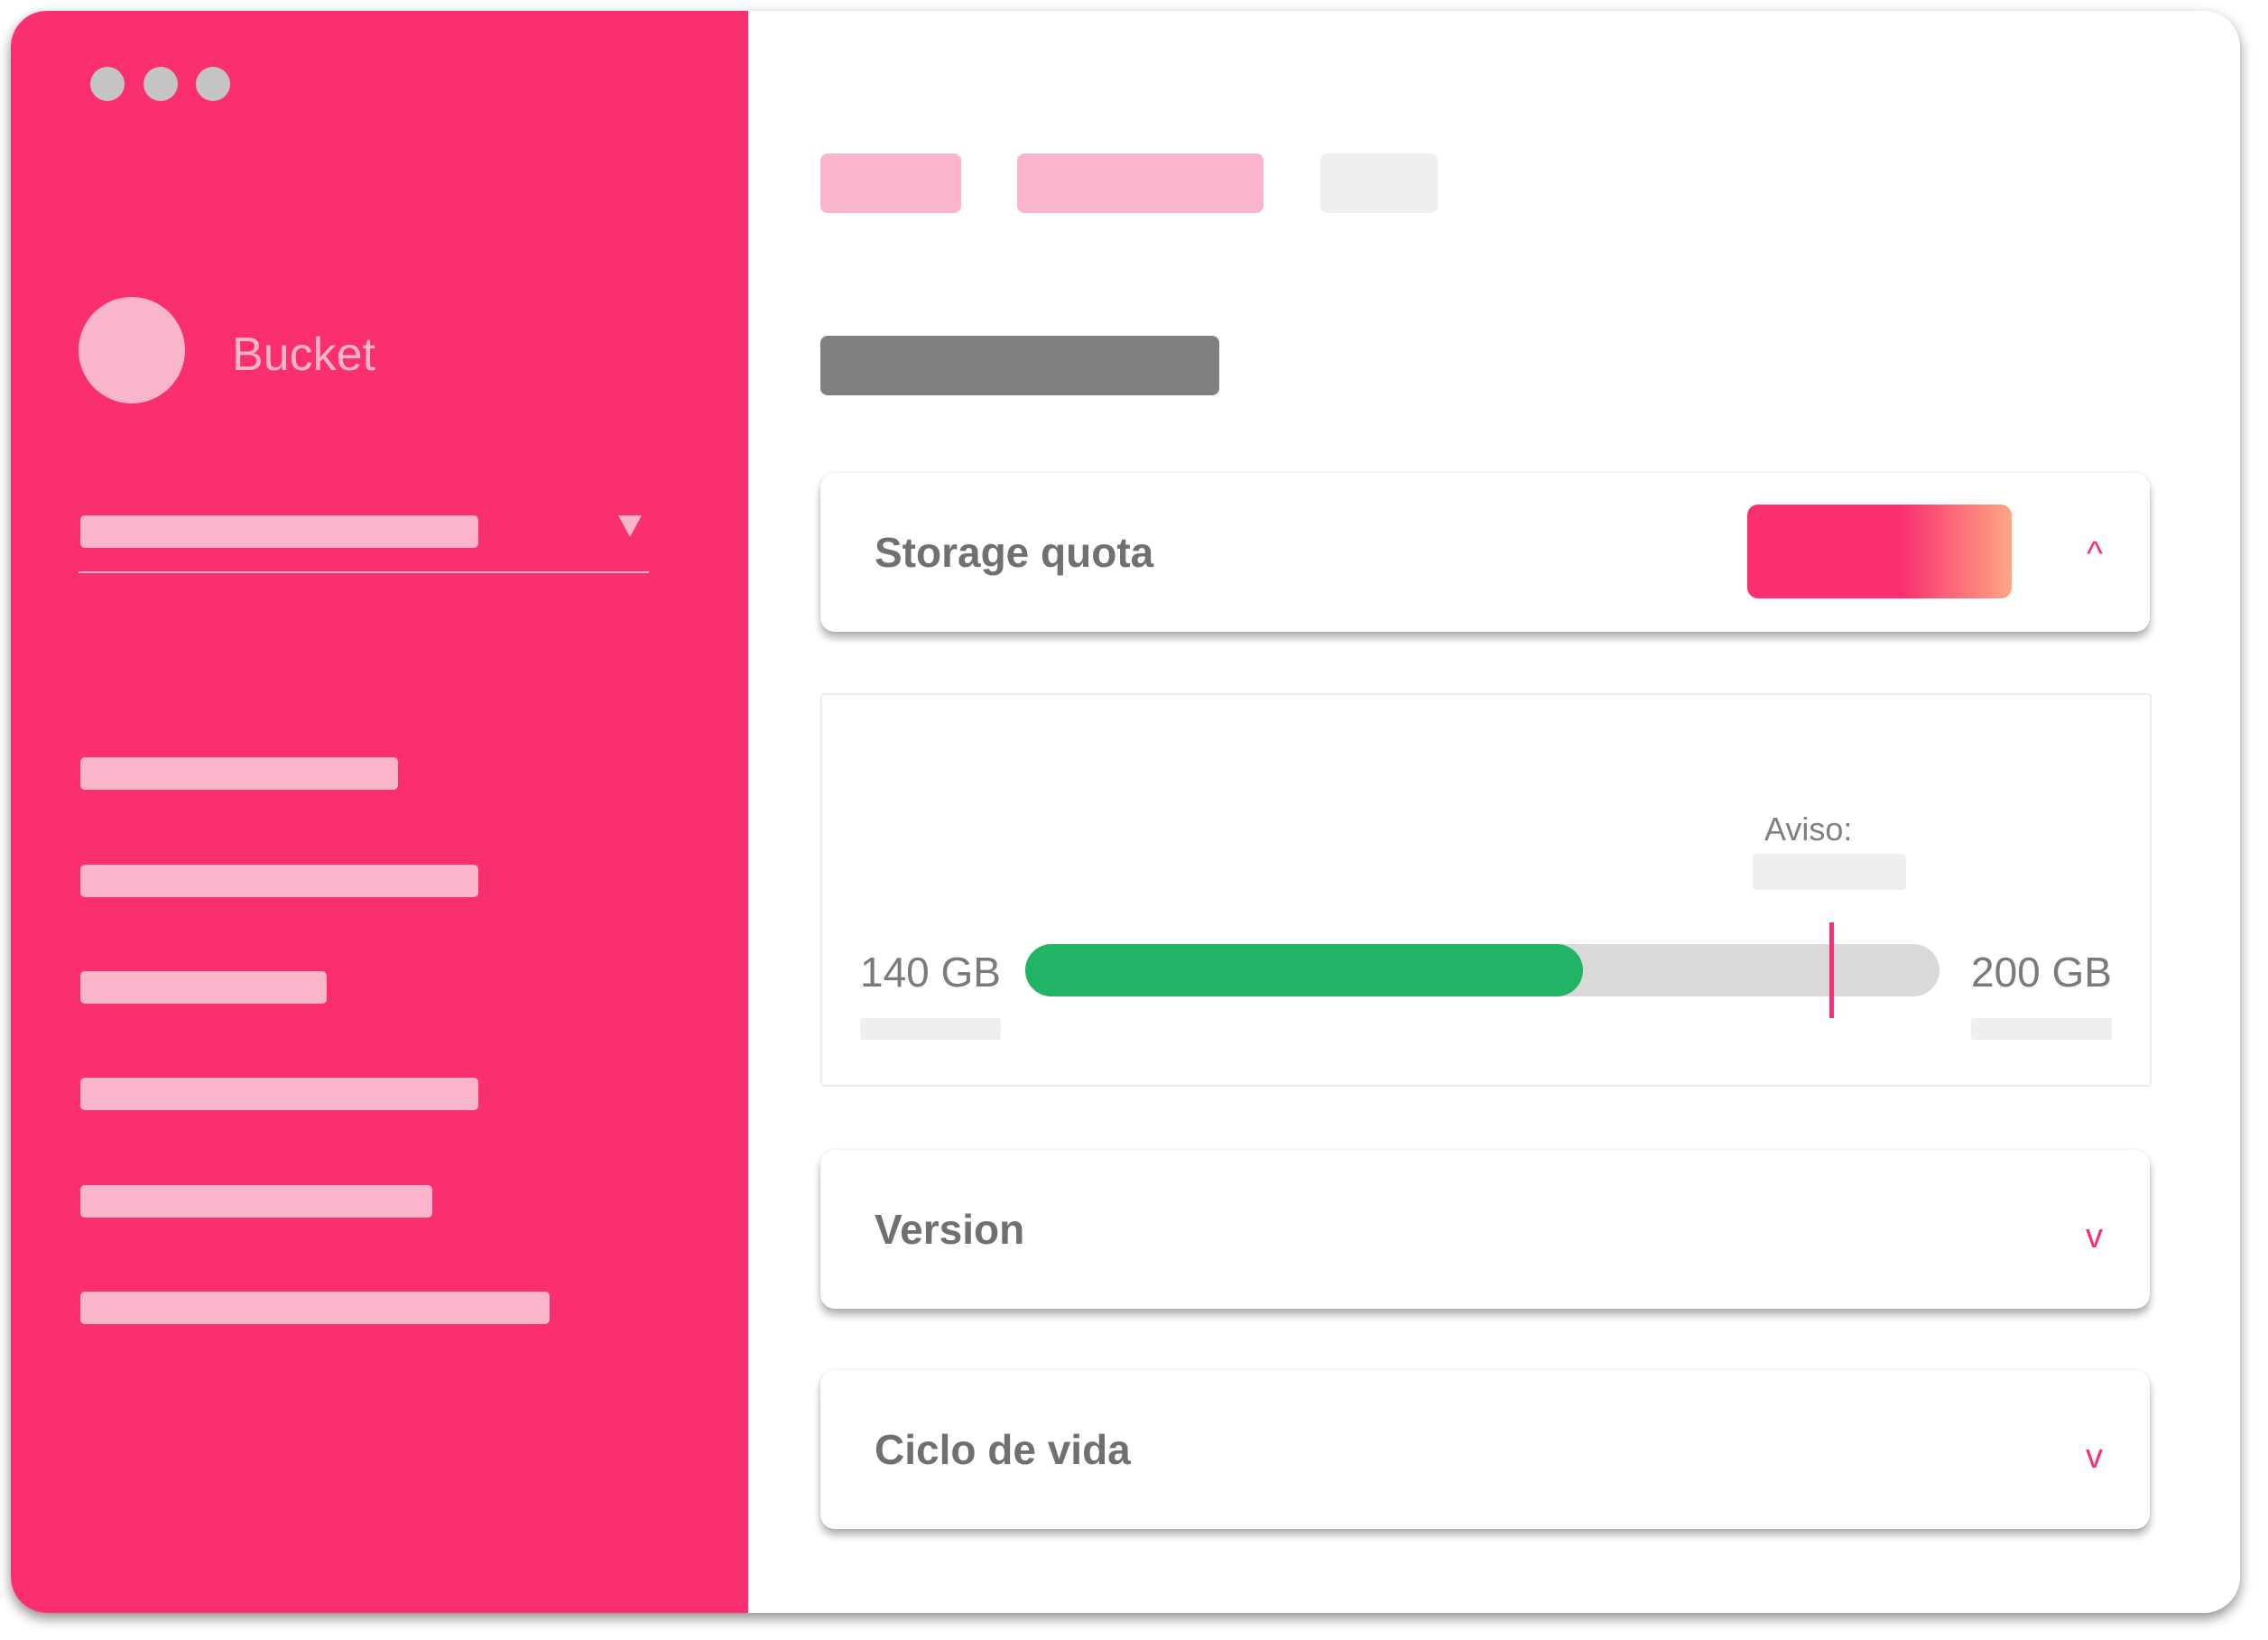 This screenshot has width=2268, height=1640. What do you see at coordinates (931, 973) in the screenshot?
I see `quota-min-label: 140 GB` at bounding box center [931, 973].